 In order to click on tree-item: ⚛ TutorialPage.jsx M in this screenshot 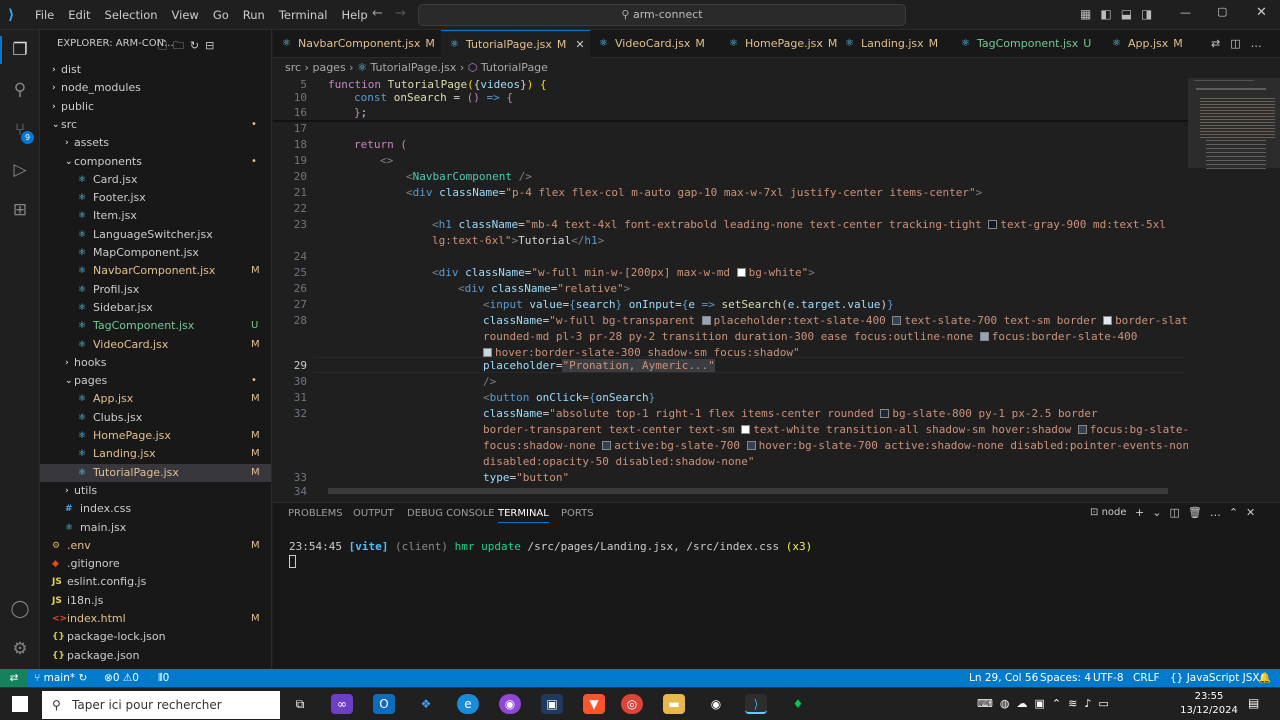, I will do `click(155, 472)`.